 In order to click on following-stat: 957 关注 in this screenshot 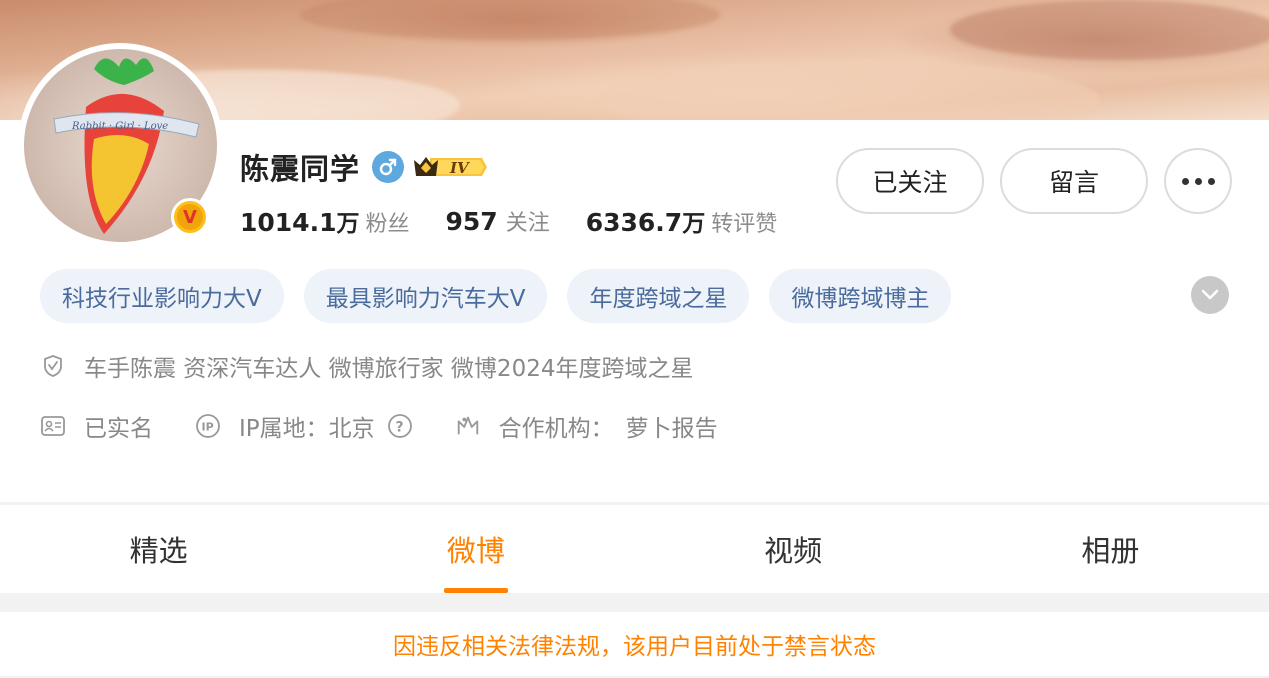, I will do `click(498, 221)`.